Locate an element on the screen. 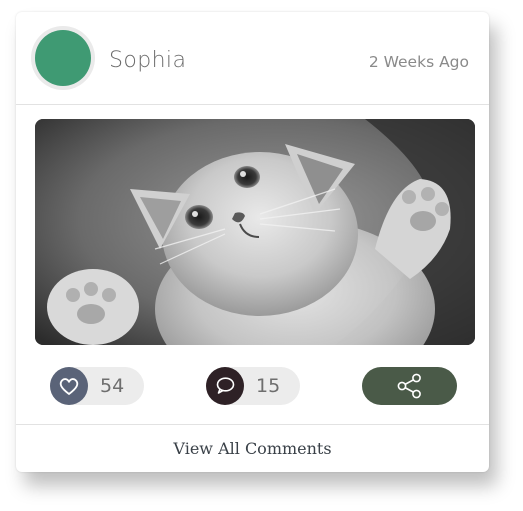 This screenshot has width=523, height=511. avatar-ring is located at coordinates (63, 58).